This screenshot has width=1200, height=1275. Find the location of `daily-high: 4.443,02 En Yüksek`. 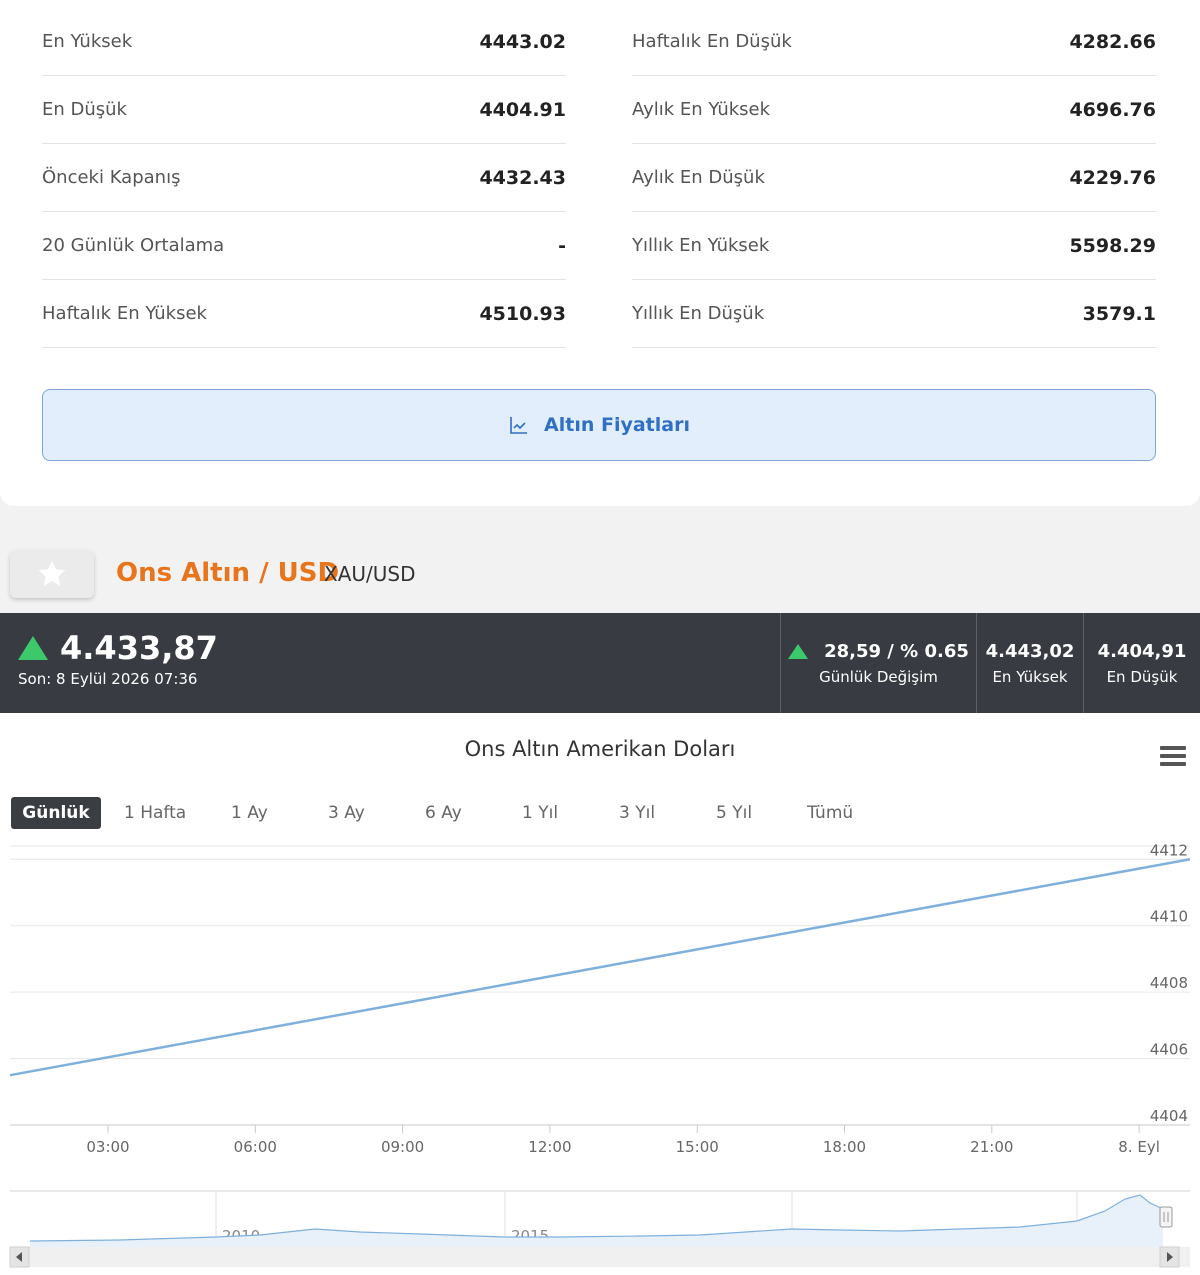

daily-high: 4.443,02 En Yüksek is located at coordinates (1029, 663).